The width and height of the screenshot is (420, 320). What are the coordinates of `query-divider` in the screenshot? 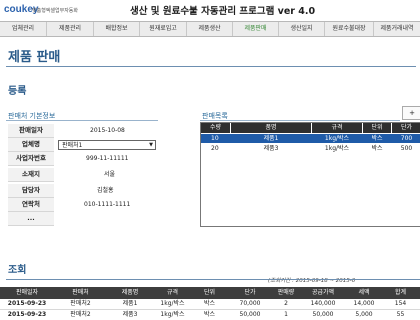 It's located at (213, 279).